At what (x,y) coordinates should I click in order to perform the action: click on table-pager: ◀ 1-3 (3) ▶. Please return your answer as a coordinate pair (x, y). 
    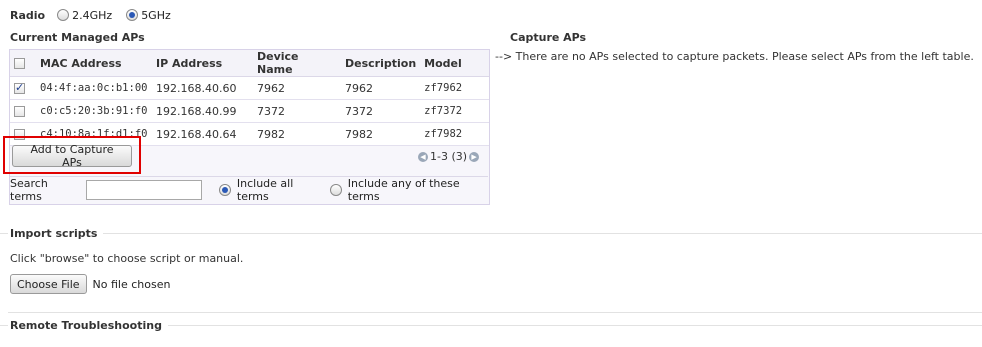
    Looking at the image, I should click on (696, 156).